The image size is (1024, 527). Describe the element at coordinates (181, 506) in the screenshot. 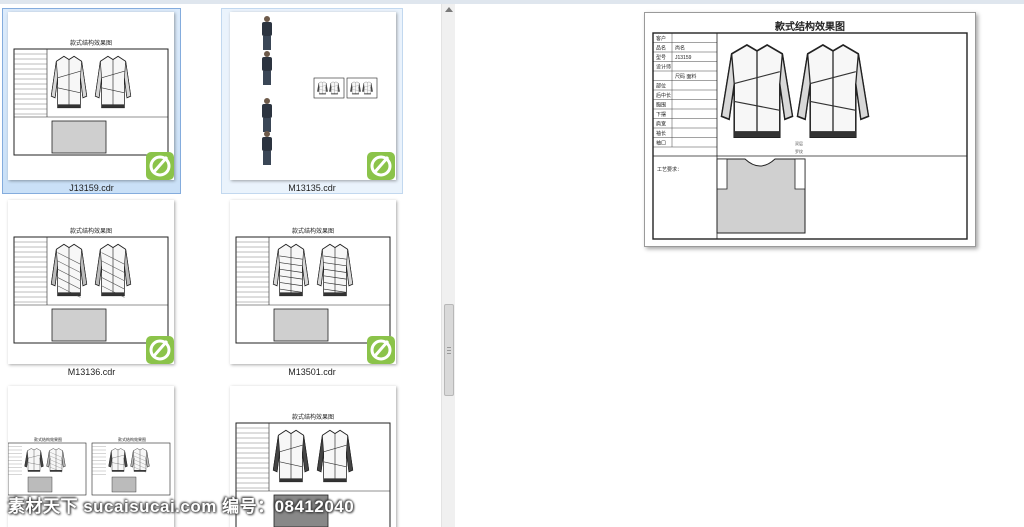

I see `site-watermark: 素材天下 sucaisucai.com 编号：08412040` at that location.